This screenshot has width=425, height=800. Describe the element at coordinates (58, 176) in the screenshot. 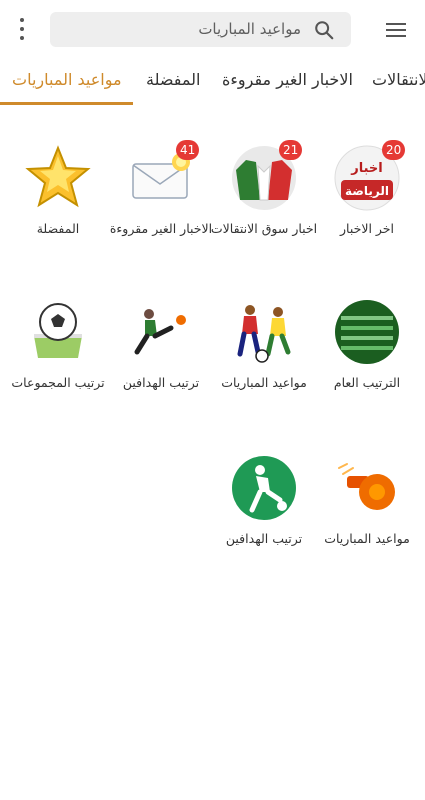

I see `favorite-star-icon` at that location.